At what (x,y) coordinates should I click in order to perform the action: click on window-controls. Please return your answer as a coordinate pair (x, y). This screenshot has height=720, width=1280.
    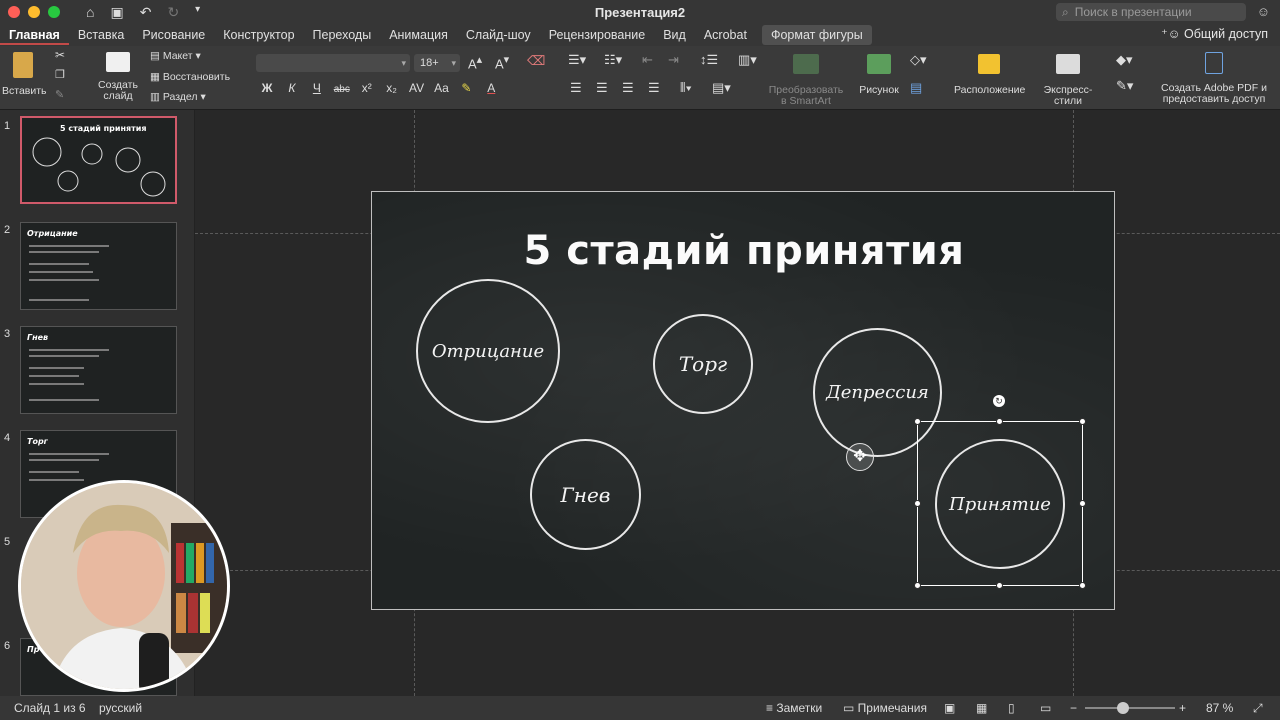
    Looking at the image, I should click on (34, 12).